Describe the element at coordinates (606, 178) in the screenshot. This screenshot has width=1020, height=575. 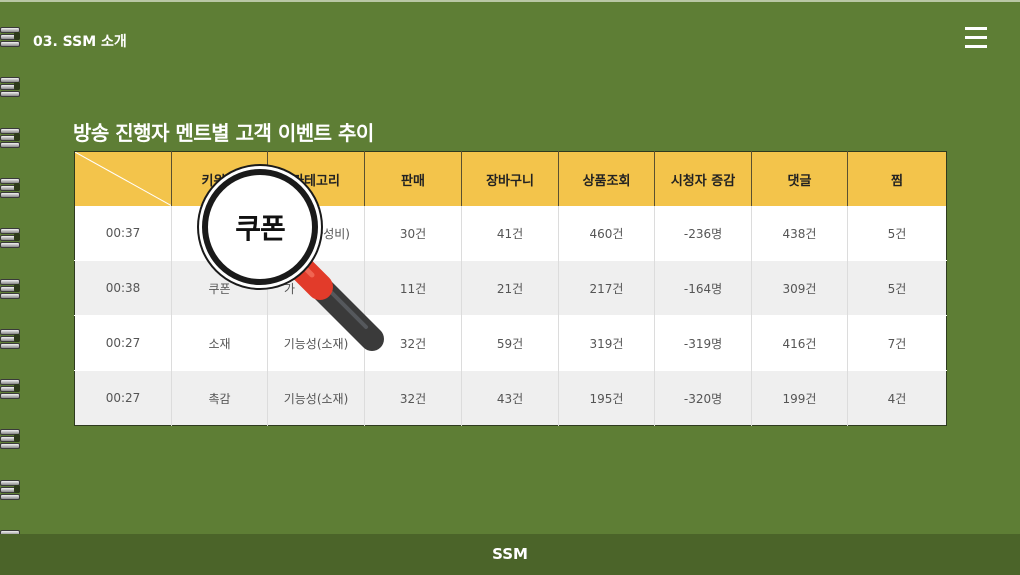
I see `header-product-views: 상품조회` at that location.